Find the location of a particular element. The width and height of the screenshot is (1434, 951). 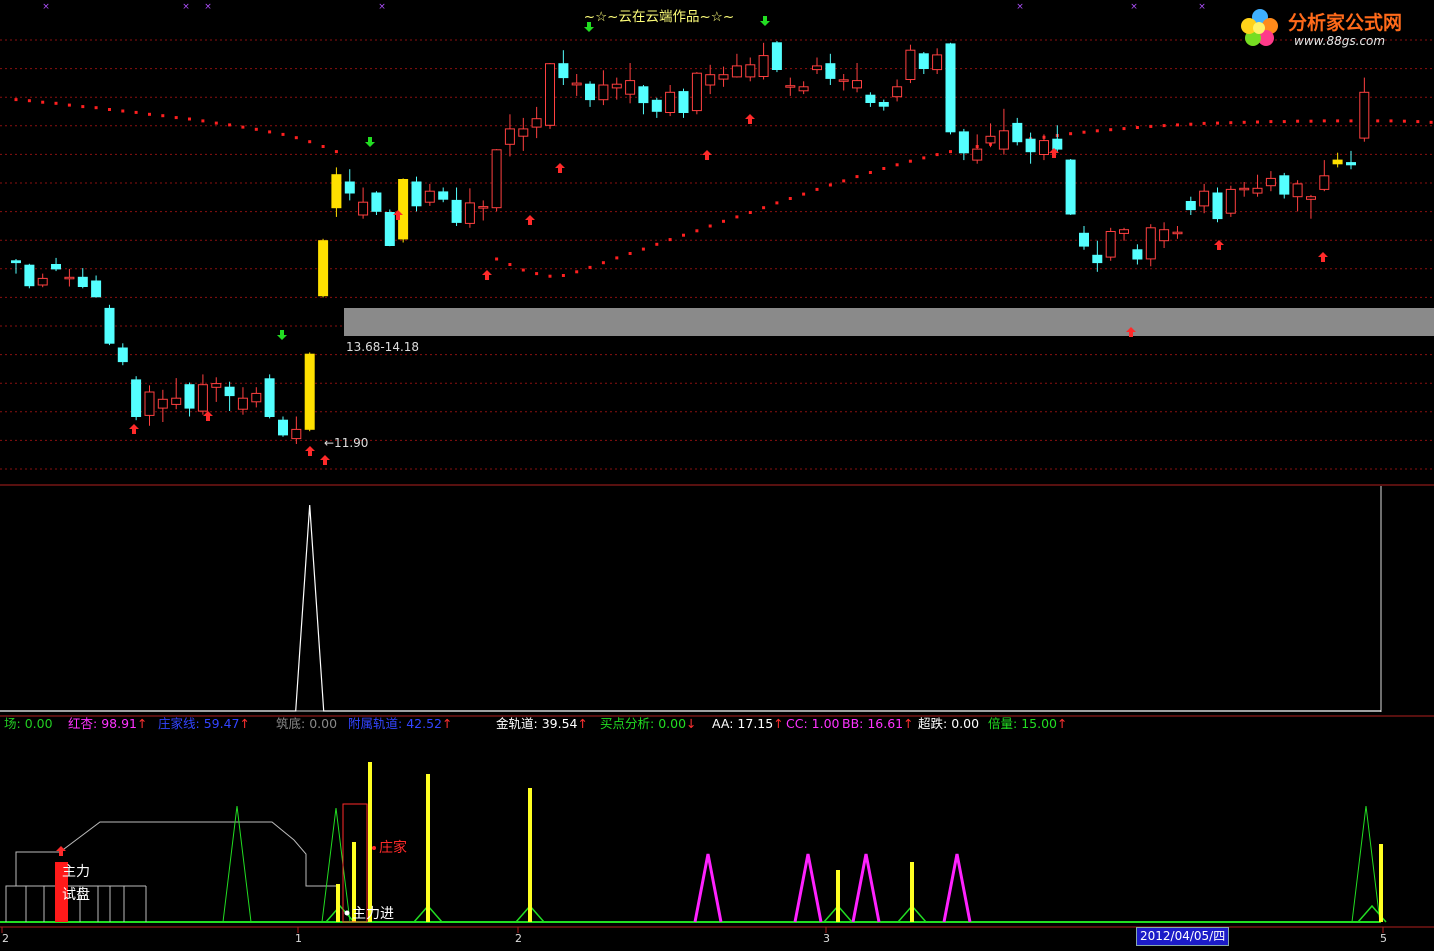

indicator-value: 16.61 is located at coordinates (883, 723).